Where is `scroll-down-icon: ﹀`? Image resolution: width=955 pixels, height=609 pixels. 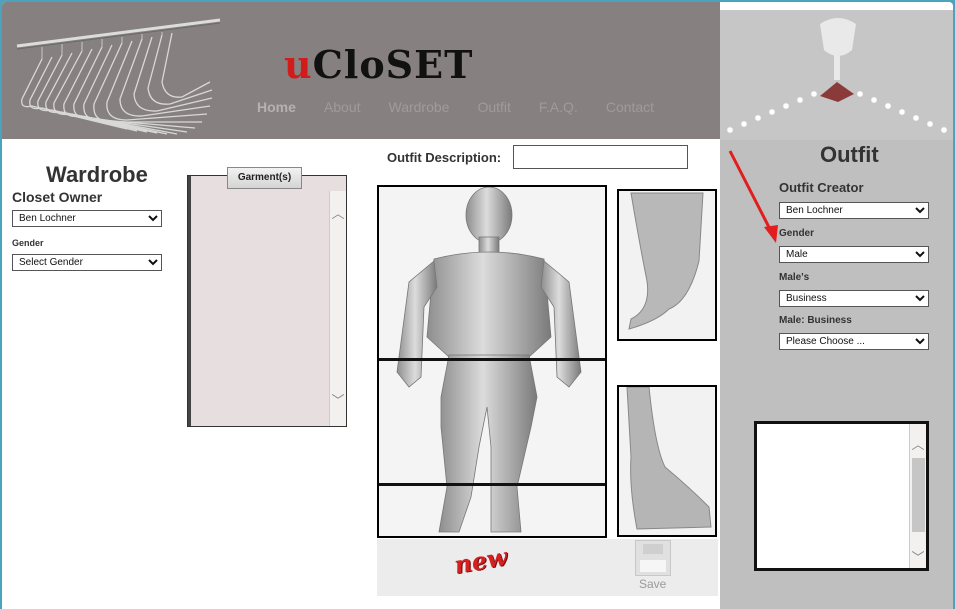 scroll-down-icon: ﹀ is located at coordinates (338, 399).